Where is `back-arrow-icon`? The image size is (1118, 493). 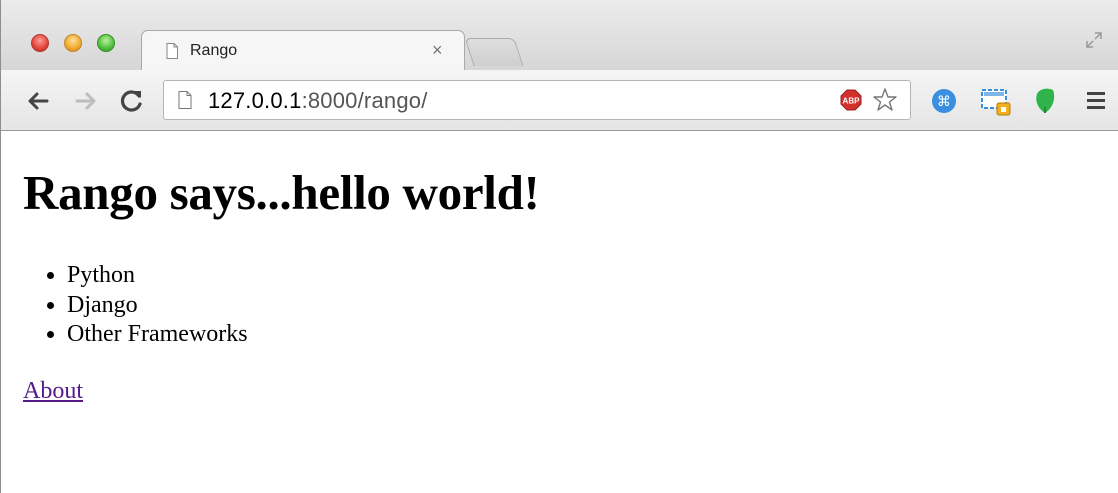 back-arrow-icon is located at coordinates (38, 101).